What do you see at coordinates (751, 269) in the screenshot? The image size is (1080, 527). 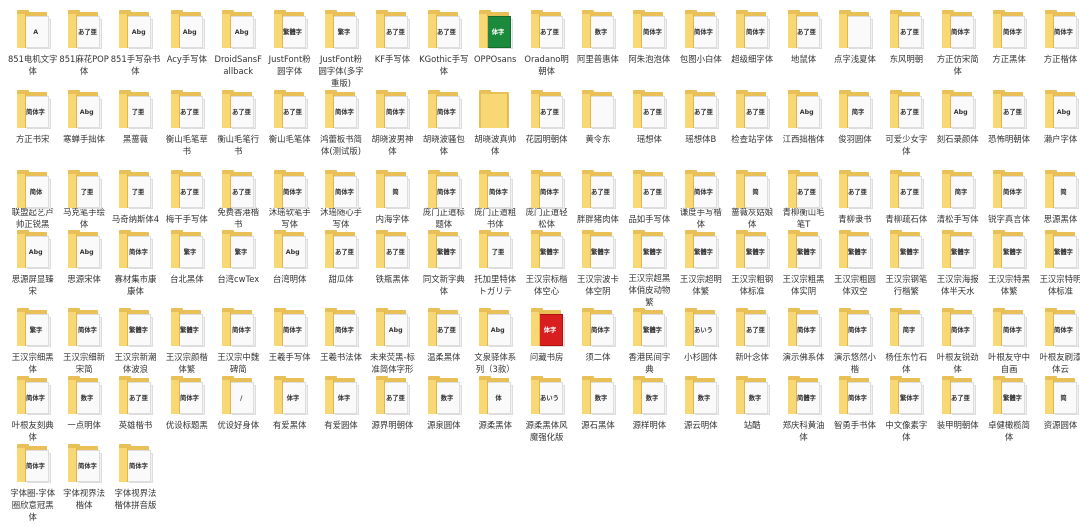 I see `folder-item: 繁體字 王汉宗粗钢体标准` at bounding box center [751, 269].